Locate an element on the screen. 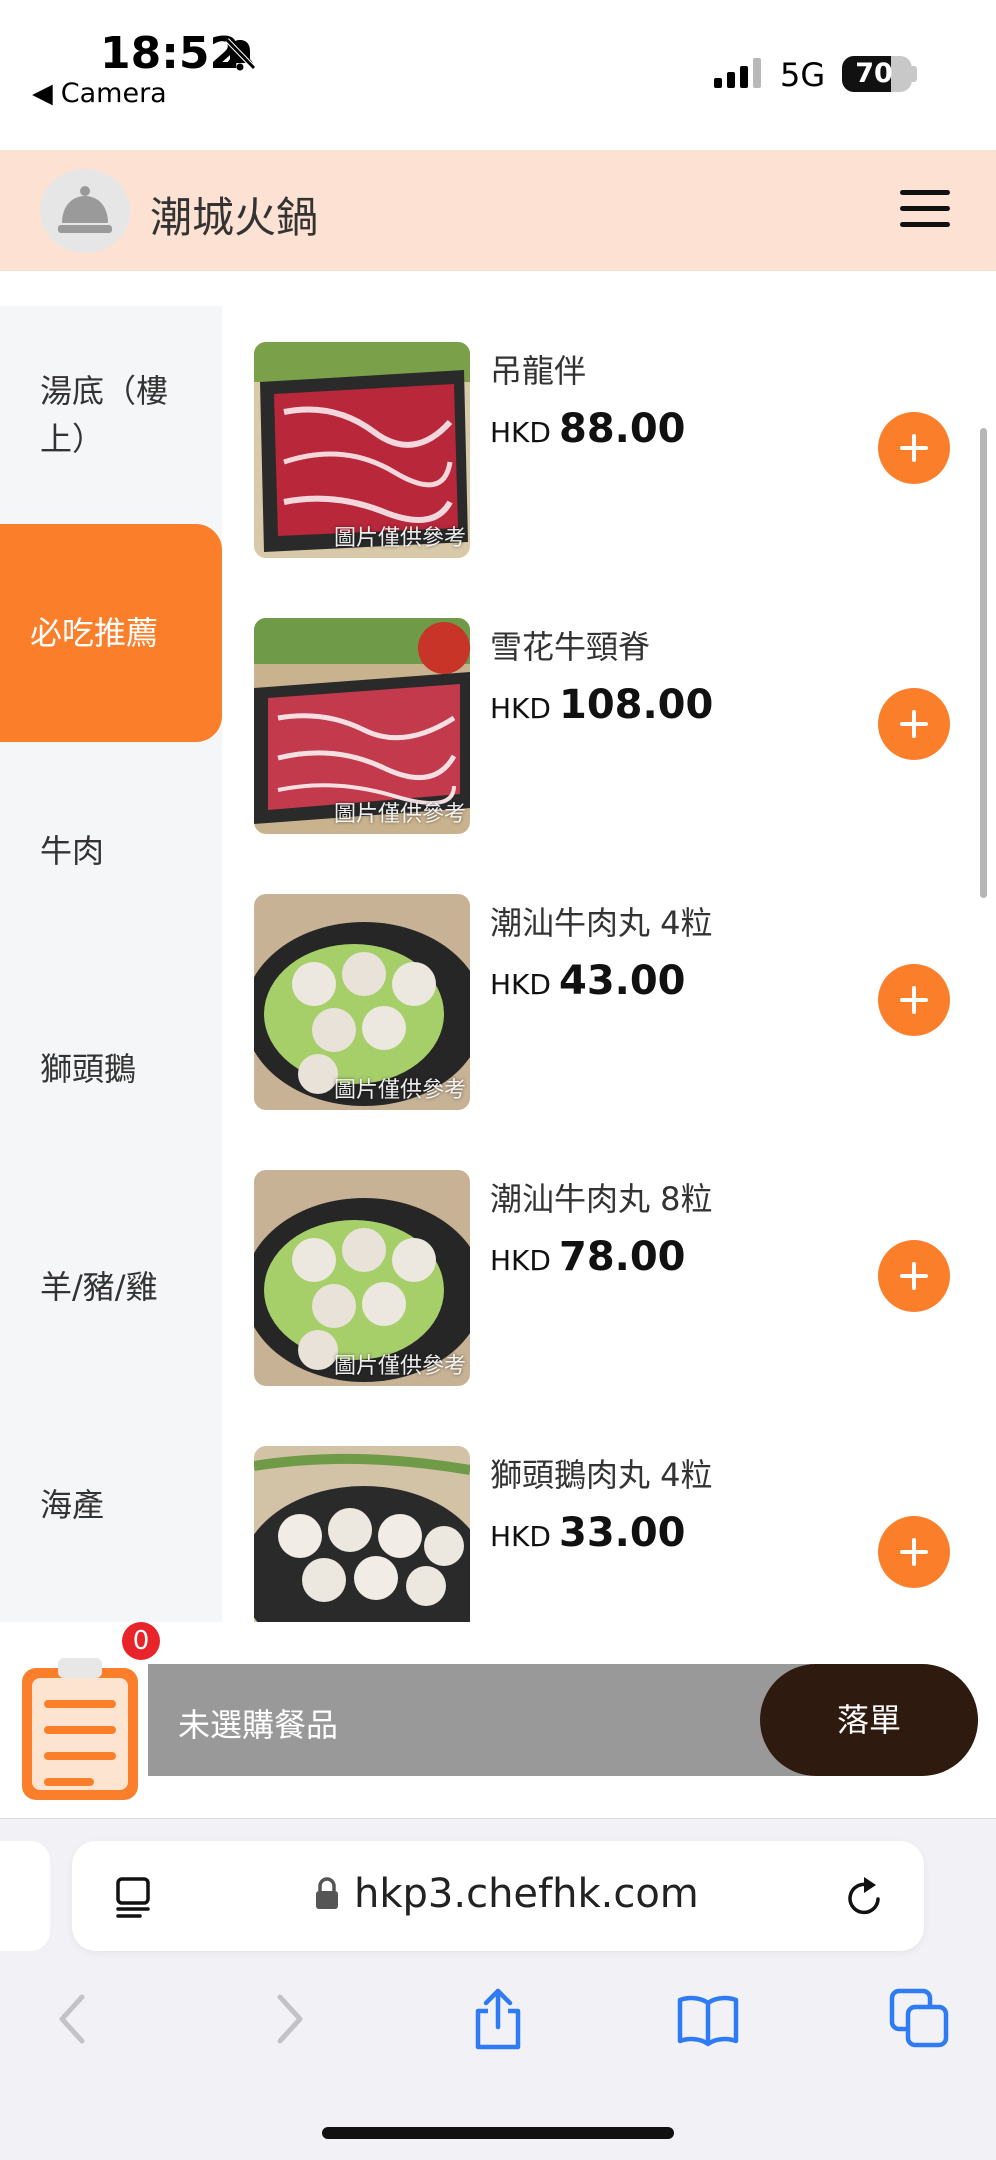  category-recommended: 必吃推薦 is located at coordinates (111, 633).